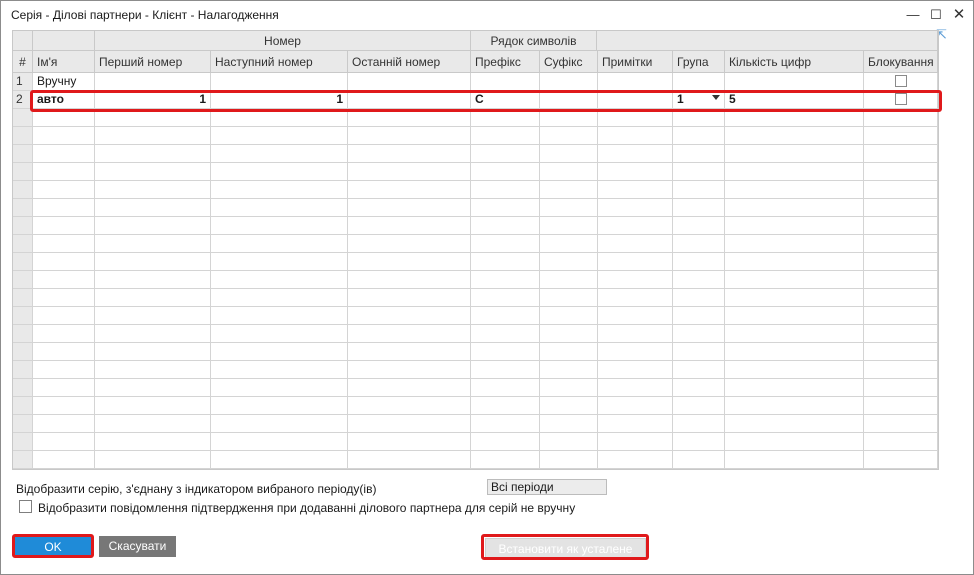 The width and height of the screenshot is (974, 575). Describe the element at coordinates (913, 15) in the screenshot. I see `minimize-icon: —` at that location.